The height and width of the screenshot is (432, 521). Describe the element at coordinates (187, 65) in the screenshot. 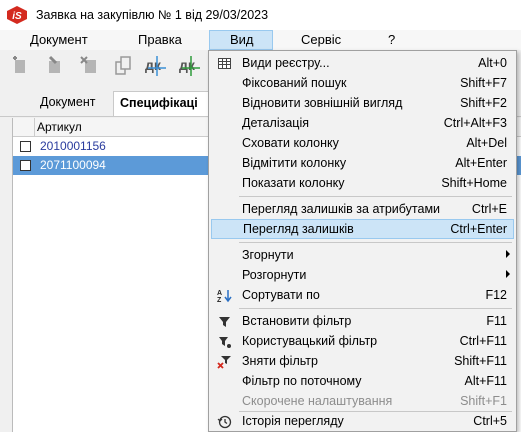

I see `dk-text-green: дк` at that location.